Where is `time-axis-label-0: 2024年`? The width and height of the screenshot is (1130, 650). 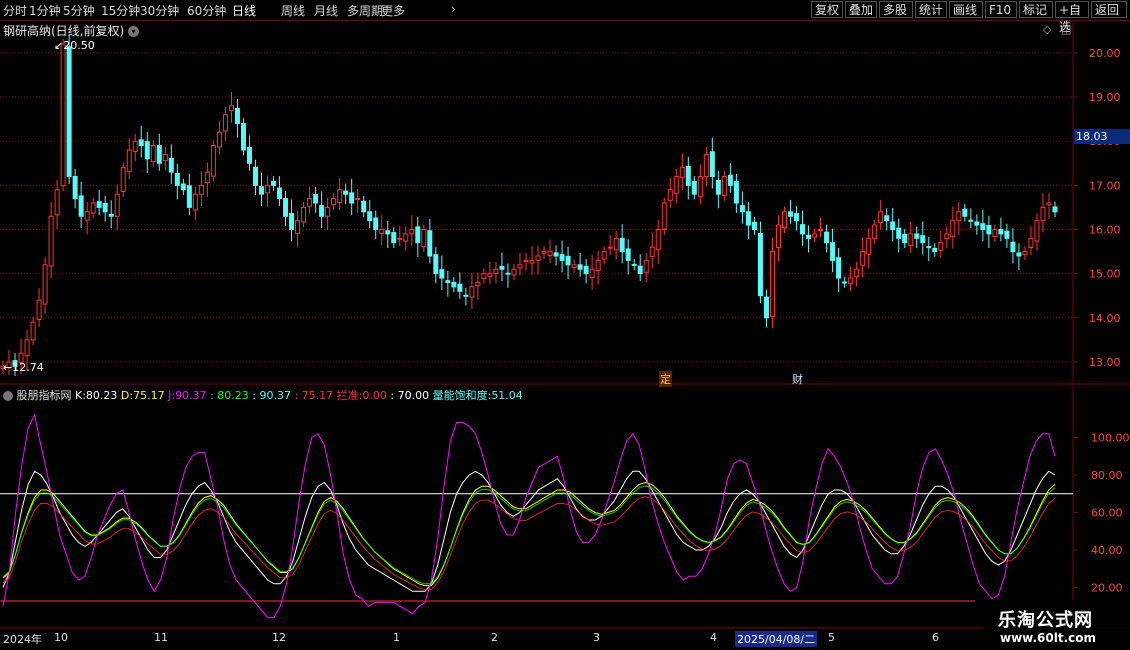
time-axis-label-0: 2024年 is located at coordinates (22, 639).